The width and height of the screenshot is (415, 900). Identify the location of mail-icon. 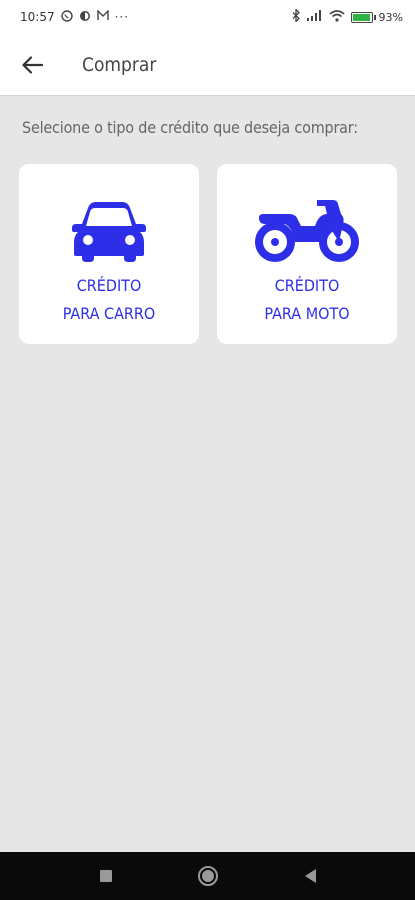
(102, 16).